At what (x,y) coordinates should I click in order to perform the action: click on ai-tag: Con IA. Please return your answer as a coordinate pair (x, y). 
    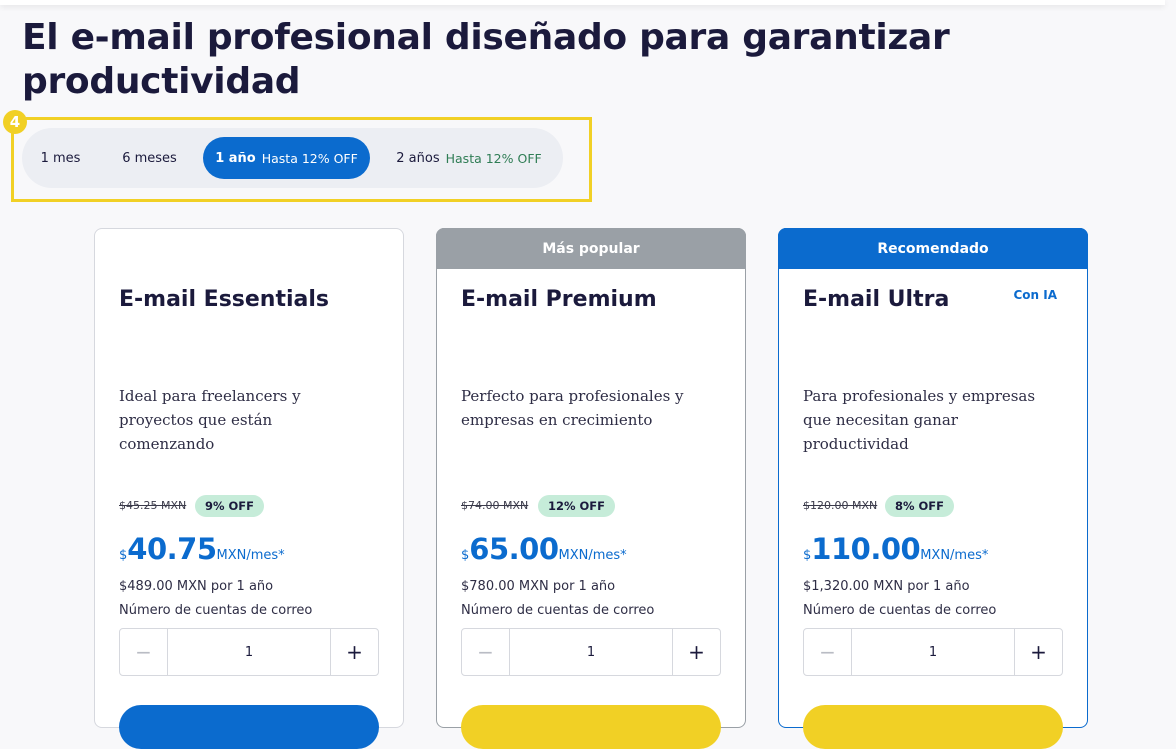
    Looking at the image, I should click on (1035, 295).